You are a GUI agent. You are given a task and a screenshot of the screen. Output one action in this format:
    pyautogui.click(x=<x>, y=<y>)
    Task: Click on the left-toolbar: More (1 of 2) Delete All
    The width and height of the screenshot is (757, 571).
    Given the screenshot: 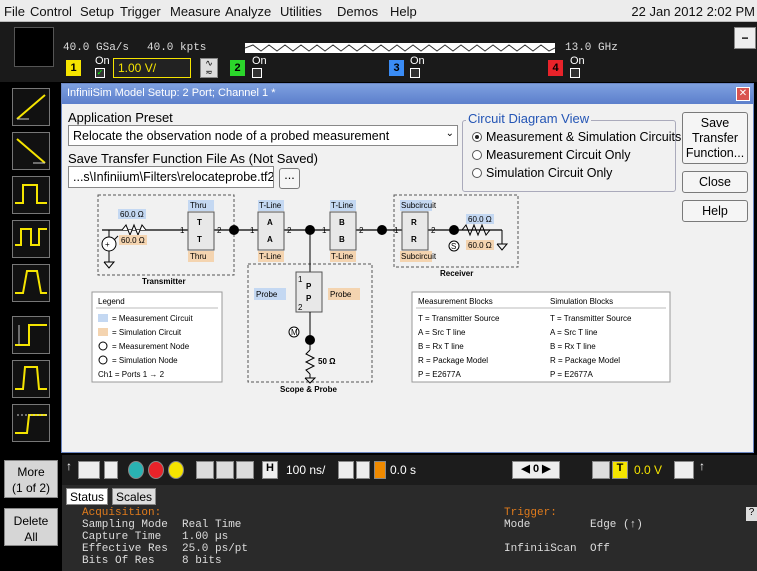 What is the action you would take?
    pyautogui.click(x=31, y=326)
    